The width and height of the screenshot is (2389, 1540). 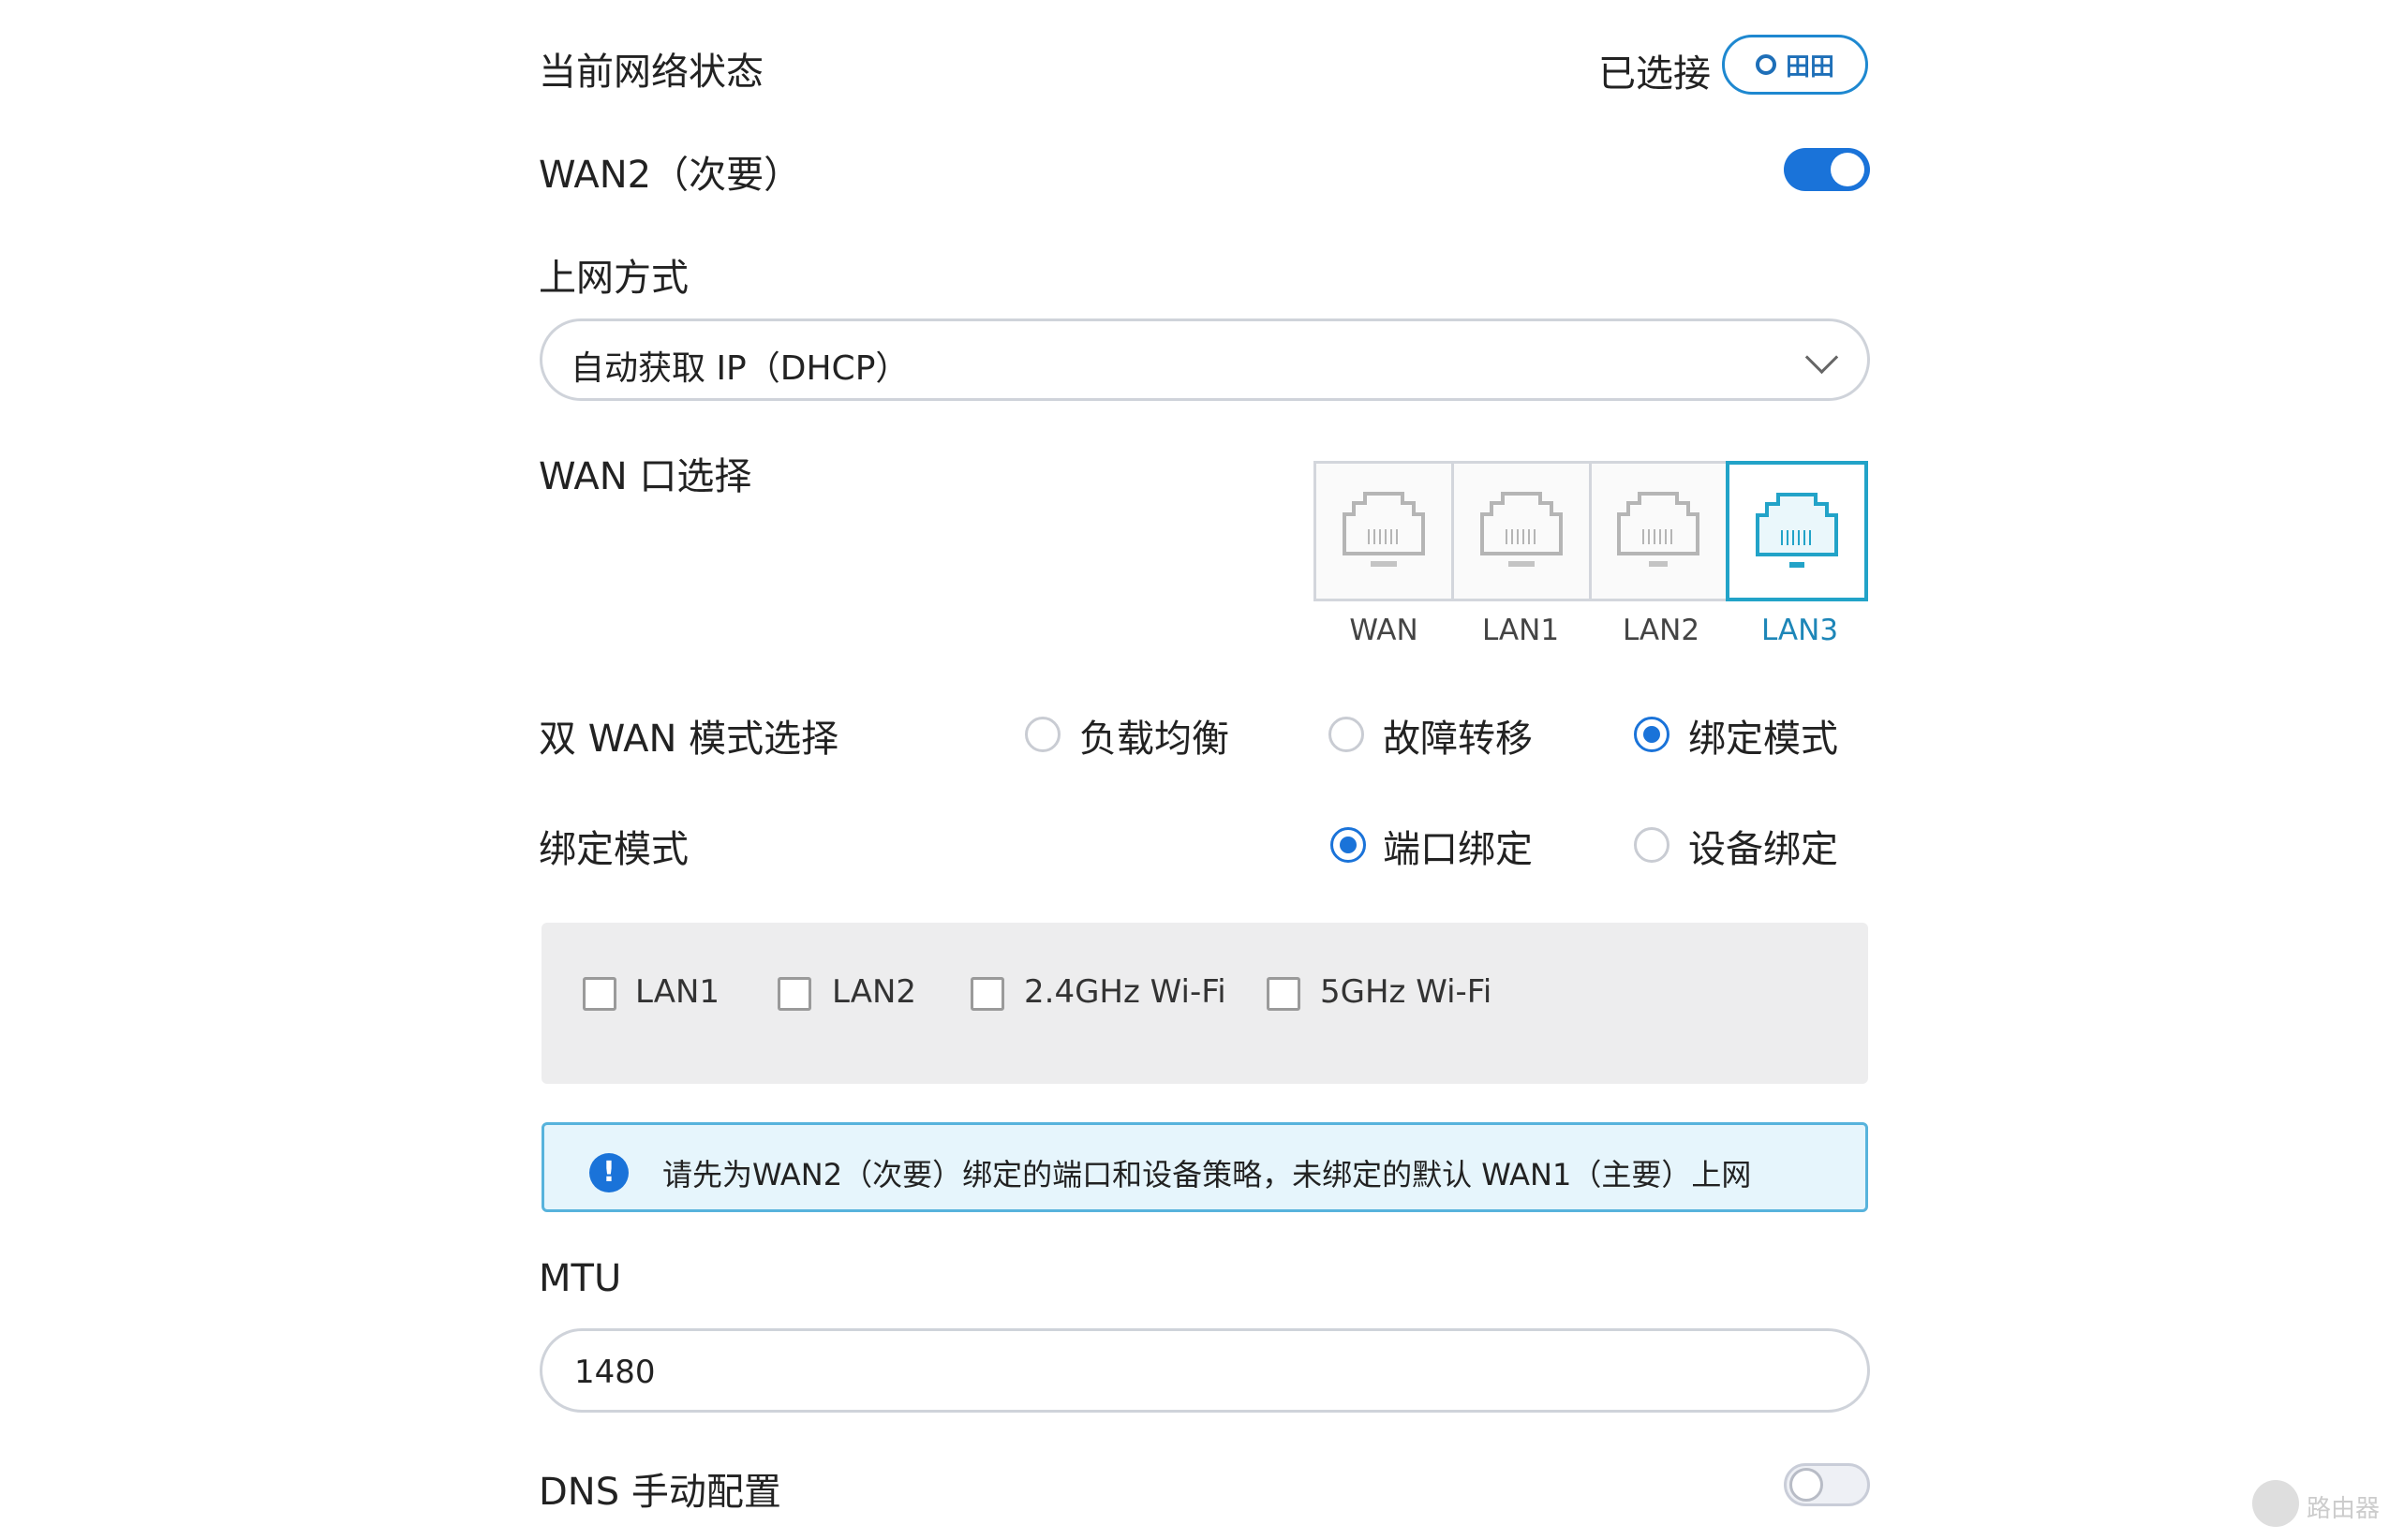 I want to click on radio-device-binding, so click(x=1651, y=845).